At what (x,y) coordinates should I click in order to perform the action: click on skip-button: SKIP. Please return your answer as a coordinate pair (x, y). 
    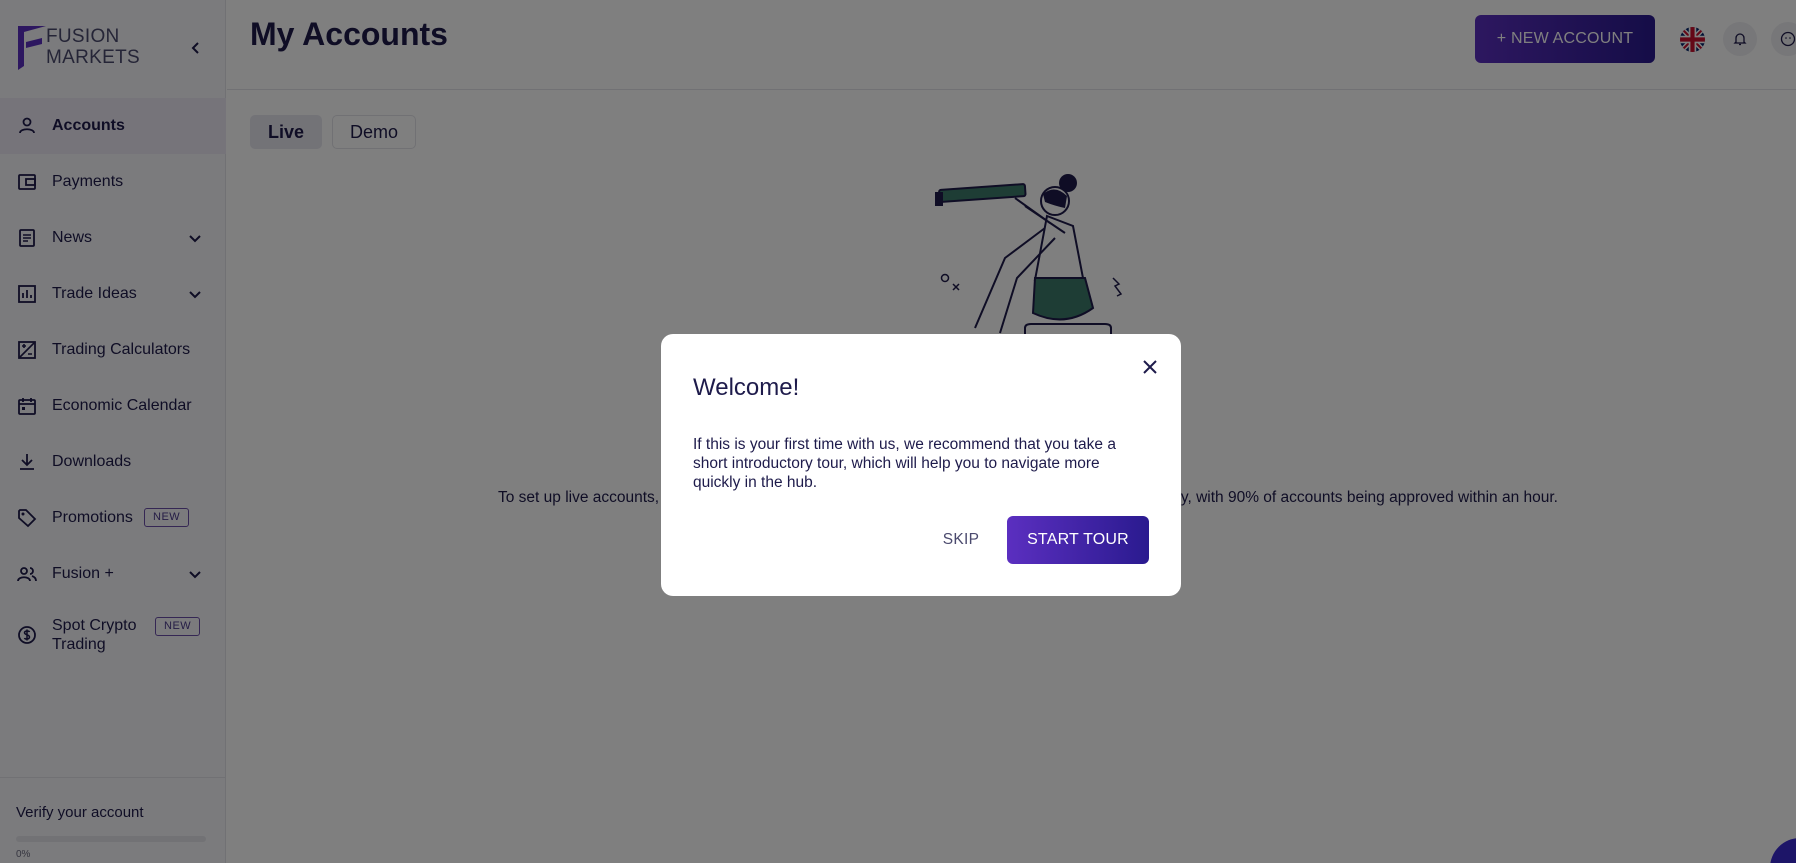
    Looking at the image, I should click on (961, 540).